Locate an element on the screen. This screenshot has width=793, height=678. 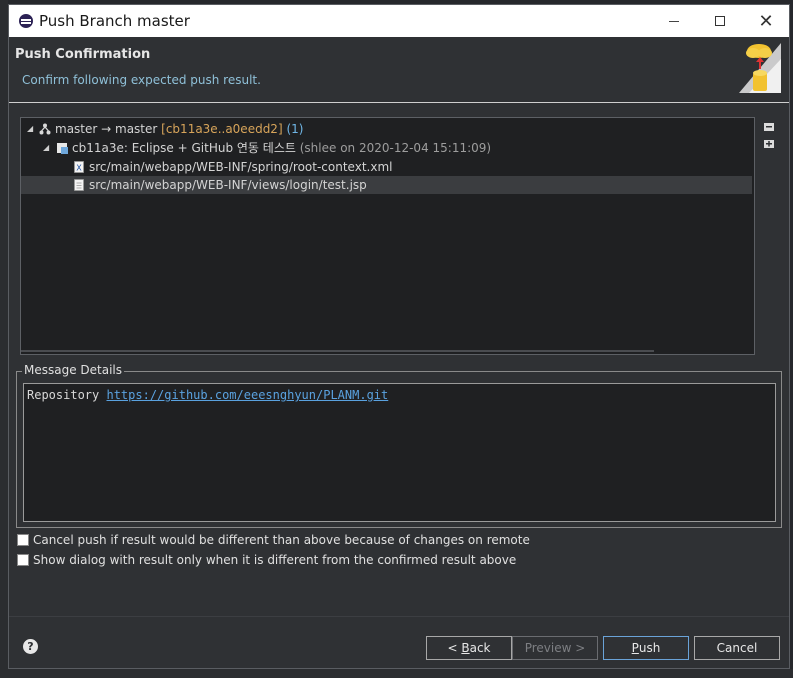
editor-background-bottom is located at coordinates (396, 673).